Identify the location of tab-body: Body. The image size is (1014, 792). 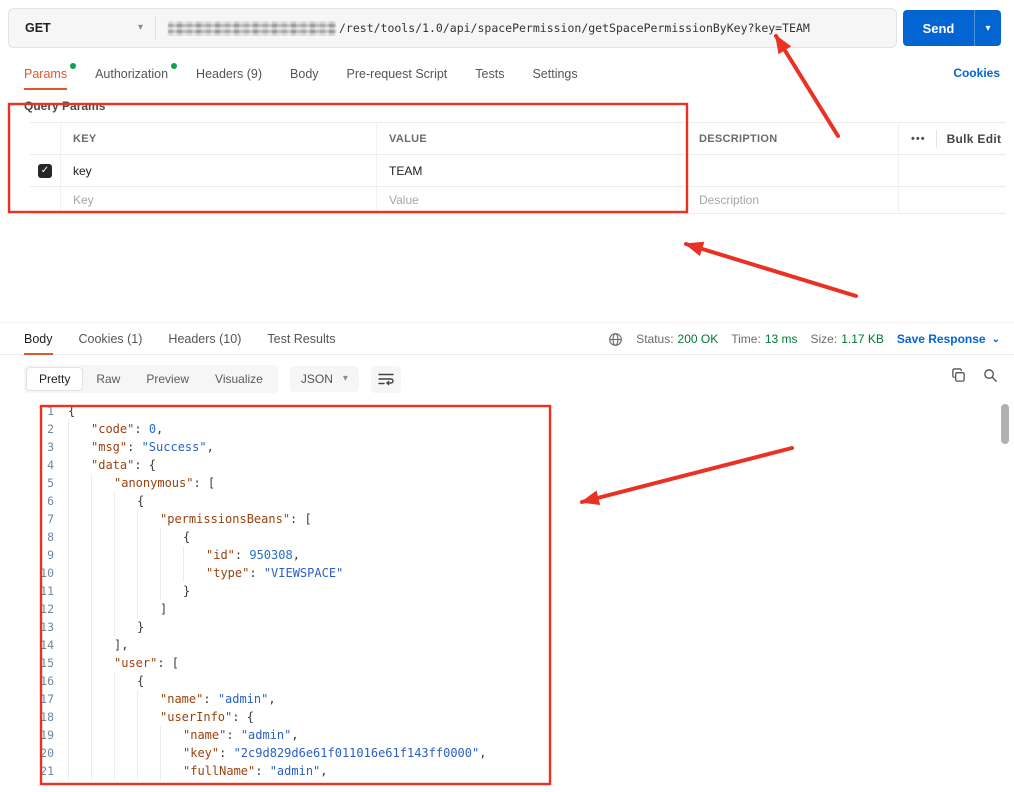
(304, 74).